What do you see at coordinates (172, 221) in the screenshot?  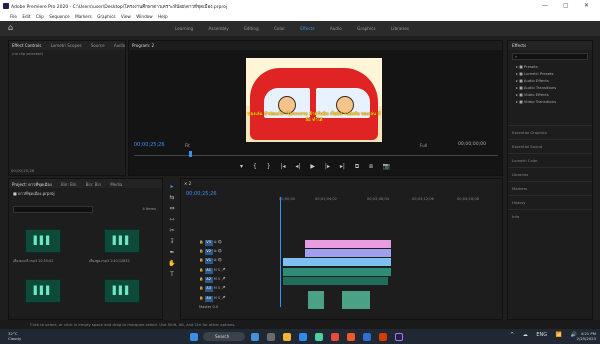 I see `rate-stretch-tool-icon: ⇿` at bounding box center [172, 221].